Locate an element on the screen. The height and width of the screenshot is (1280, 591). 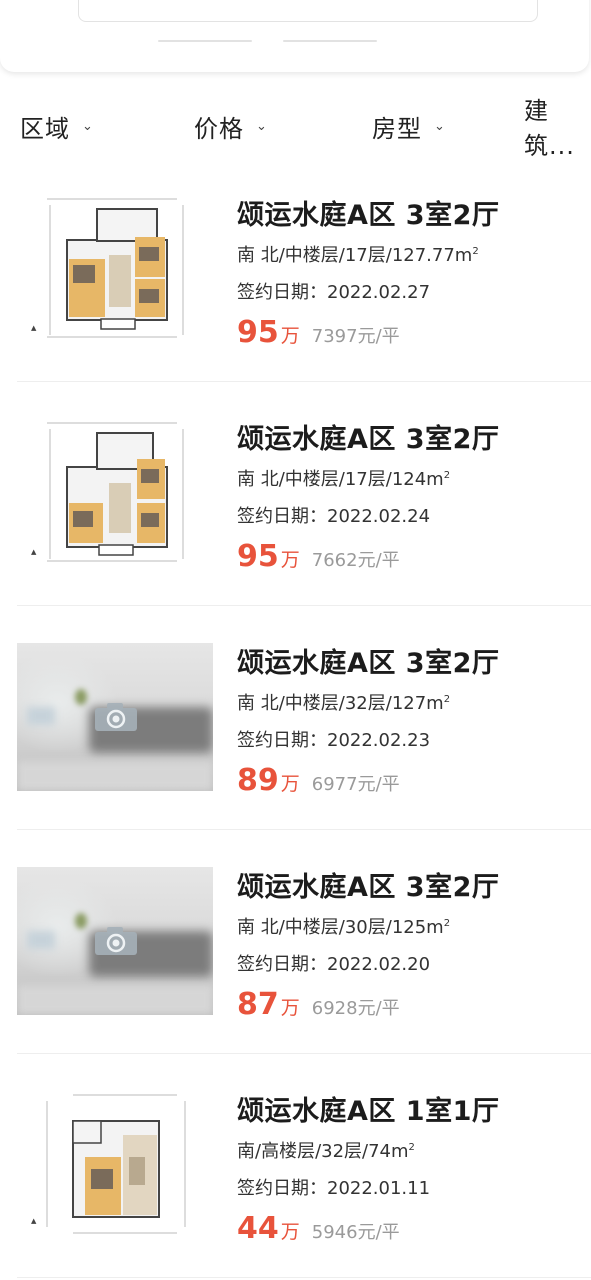
filter-layout: 房型 ⌄ is located at coordinates (408, 126).